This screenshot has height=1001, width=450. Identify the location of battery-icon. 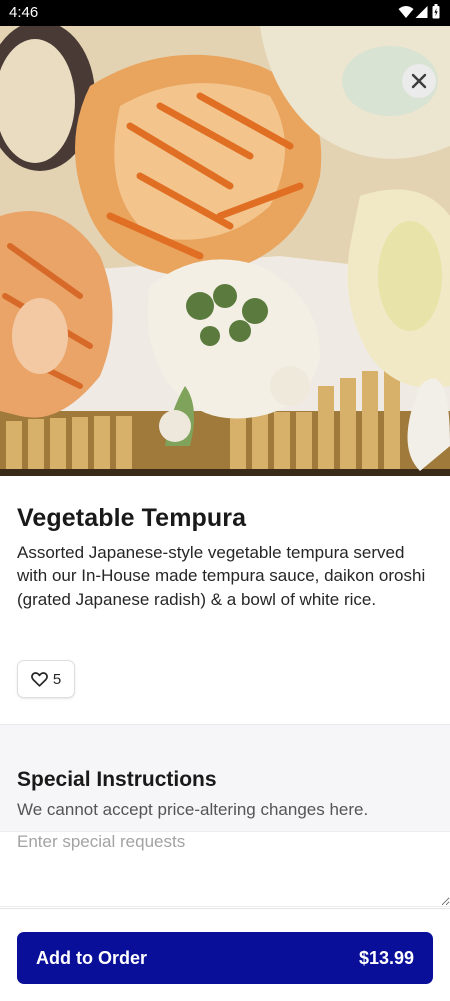
(436, 11).